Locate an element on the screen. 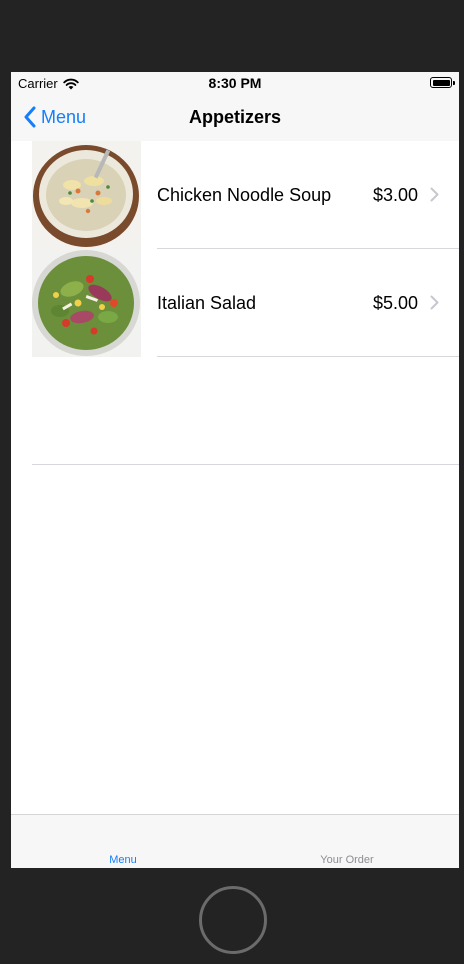 Image resolution: width=464 pixels, height=964 pixels. battery-icon is located at coordinates (442, 82).